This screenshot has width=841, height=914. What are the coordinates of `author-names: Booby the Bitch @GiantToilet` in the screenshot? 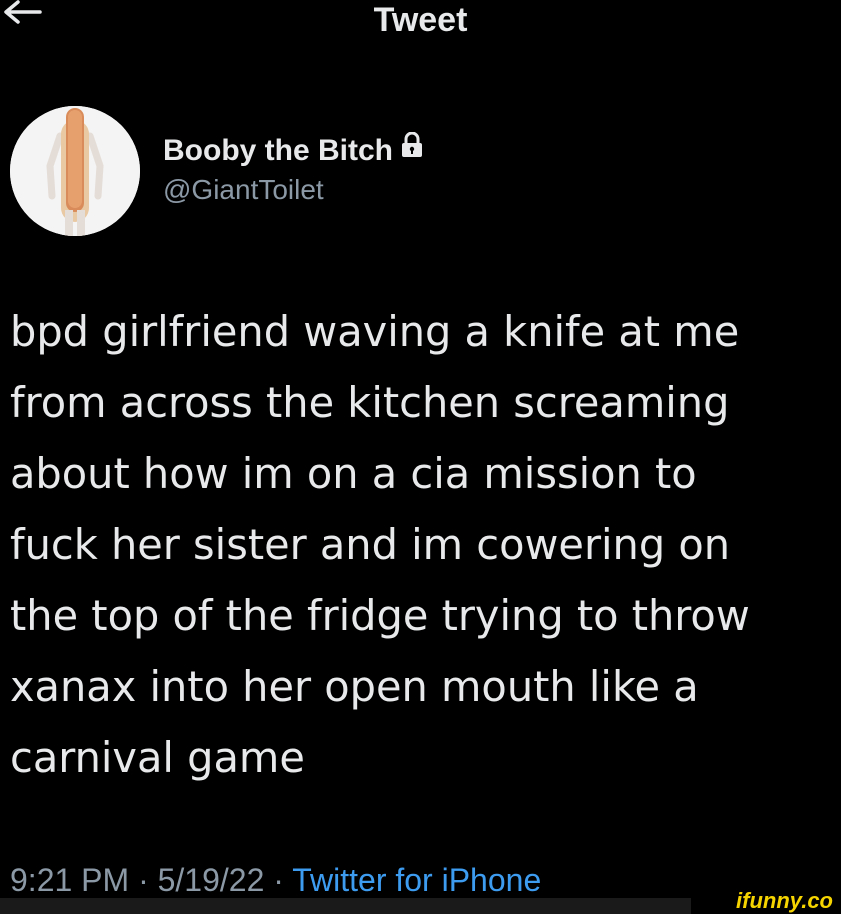 It's located at (293, 169).